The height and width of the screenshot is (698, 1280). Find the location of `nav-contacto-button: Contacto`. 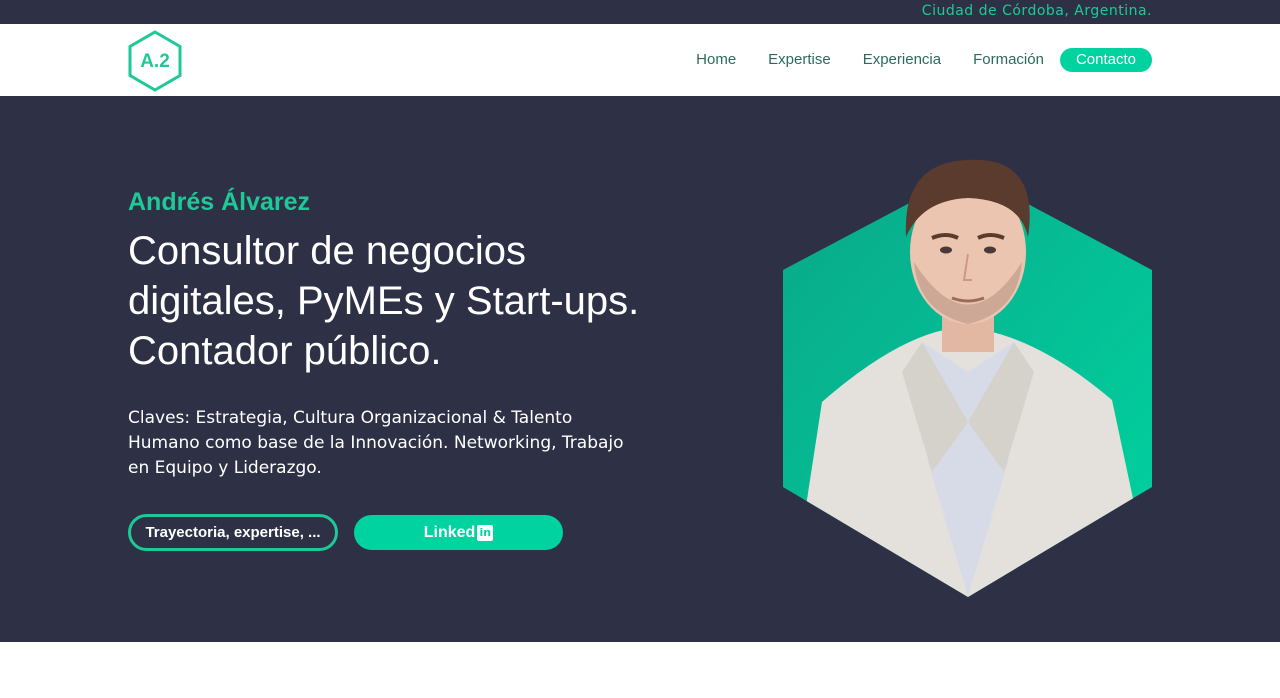

nav-contacto-button: Contacto is located at coordinates (1105, 60).